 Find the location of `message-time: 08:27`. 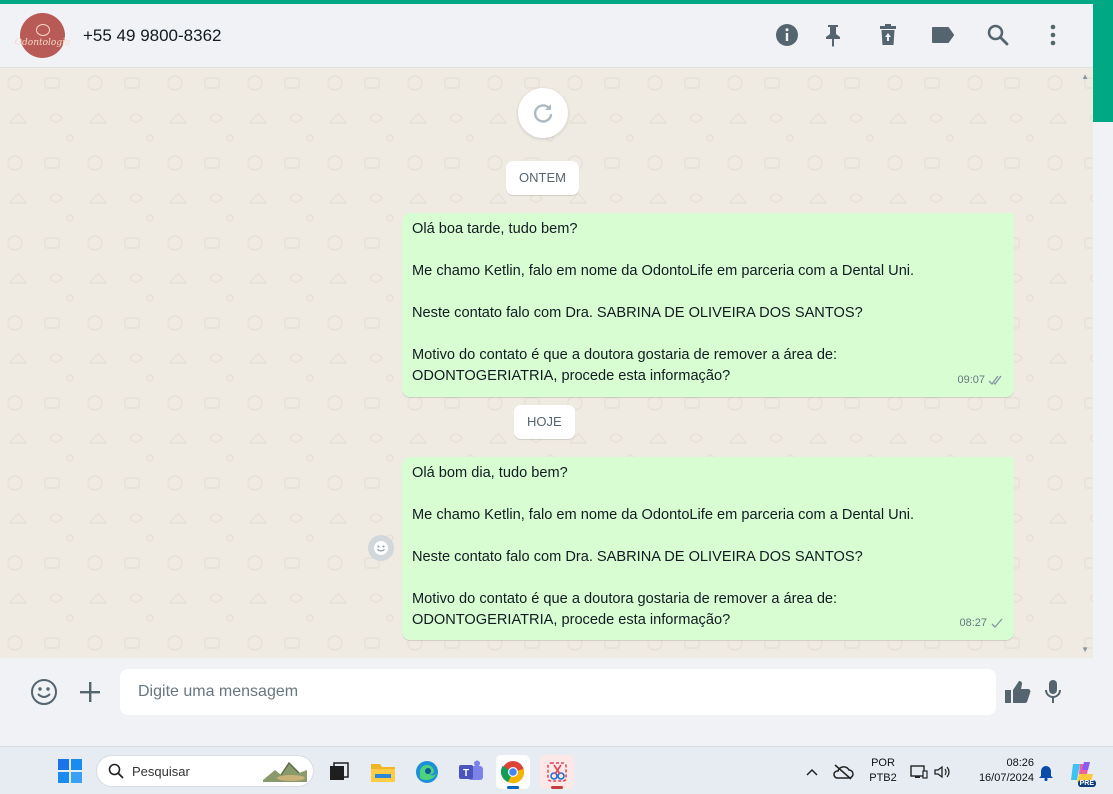

message-time: 08:27 is located at coordinates (973, 623).